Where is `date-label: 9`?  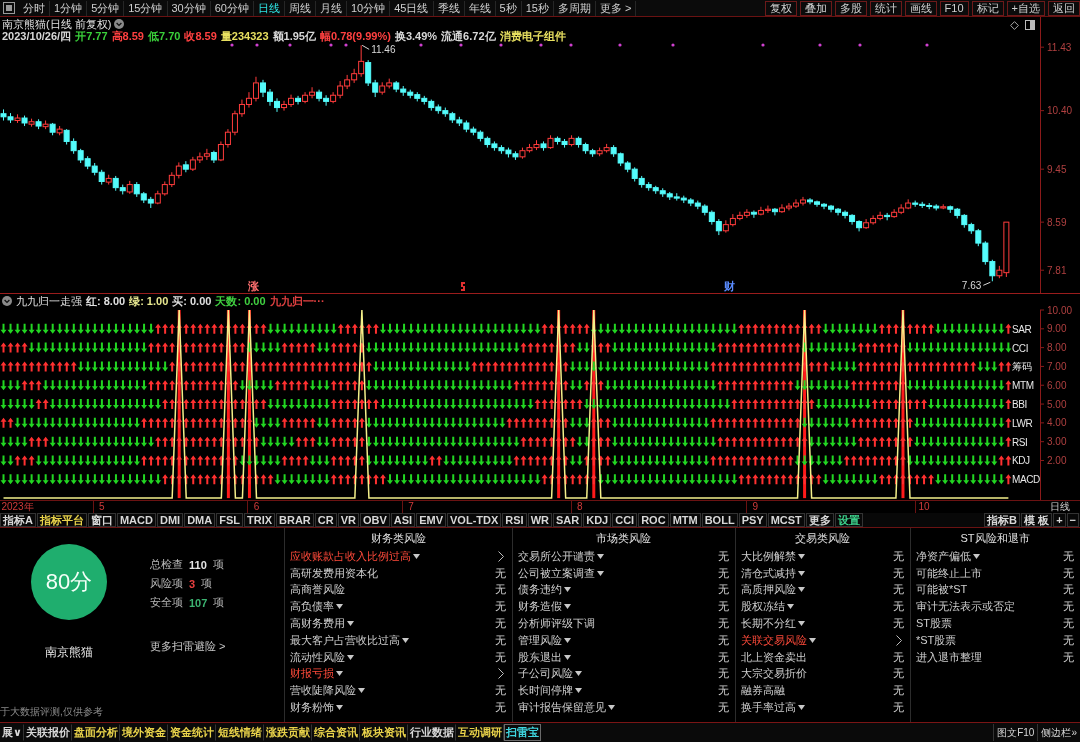 date-label: 9 is located at coordinates (755, 507).